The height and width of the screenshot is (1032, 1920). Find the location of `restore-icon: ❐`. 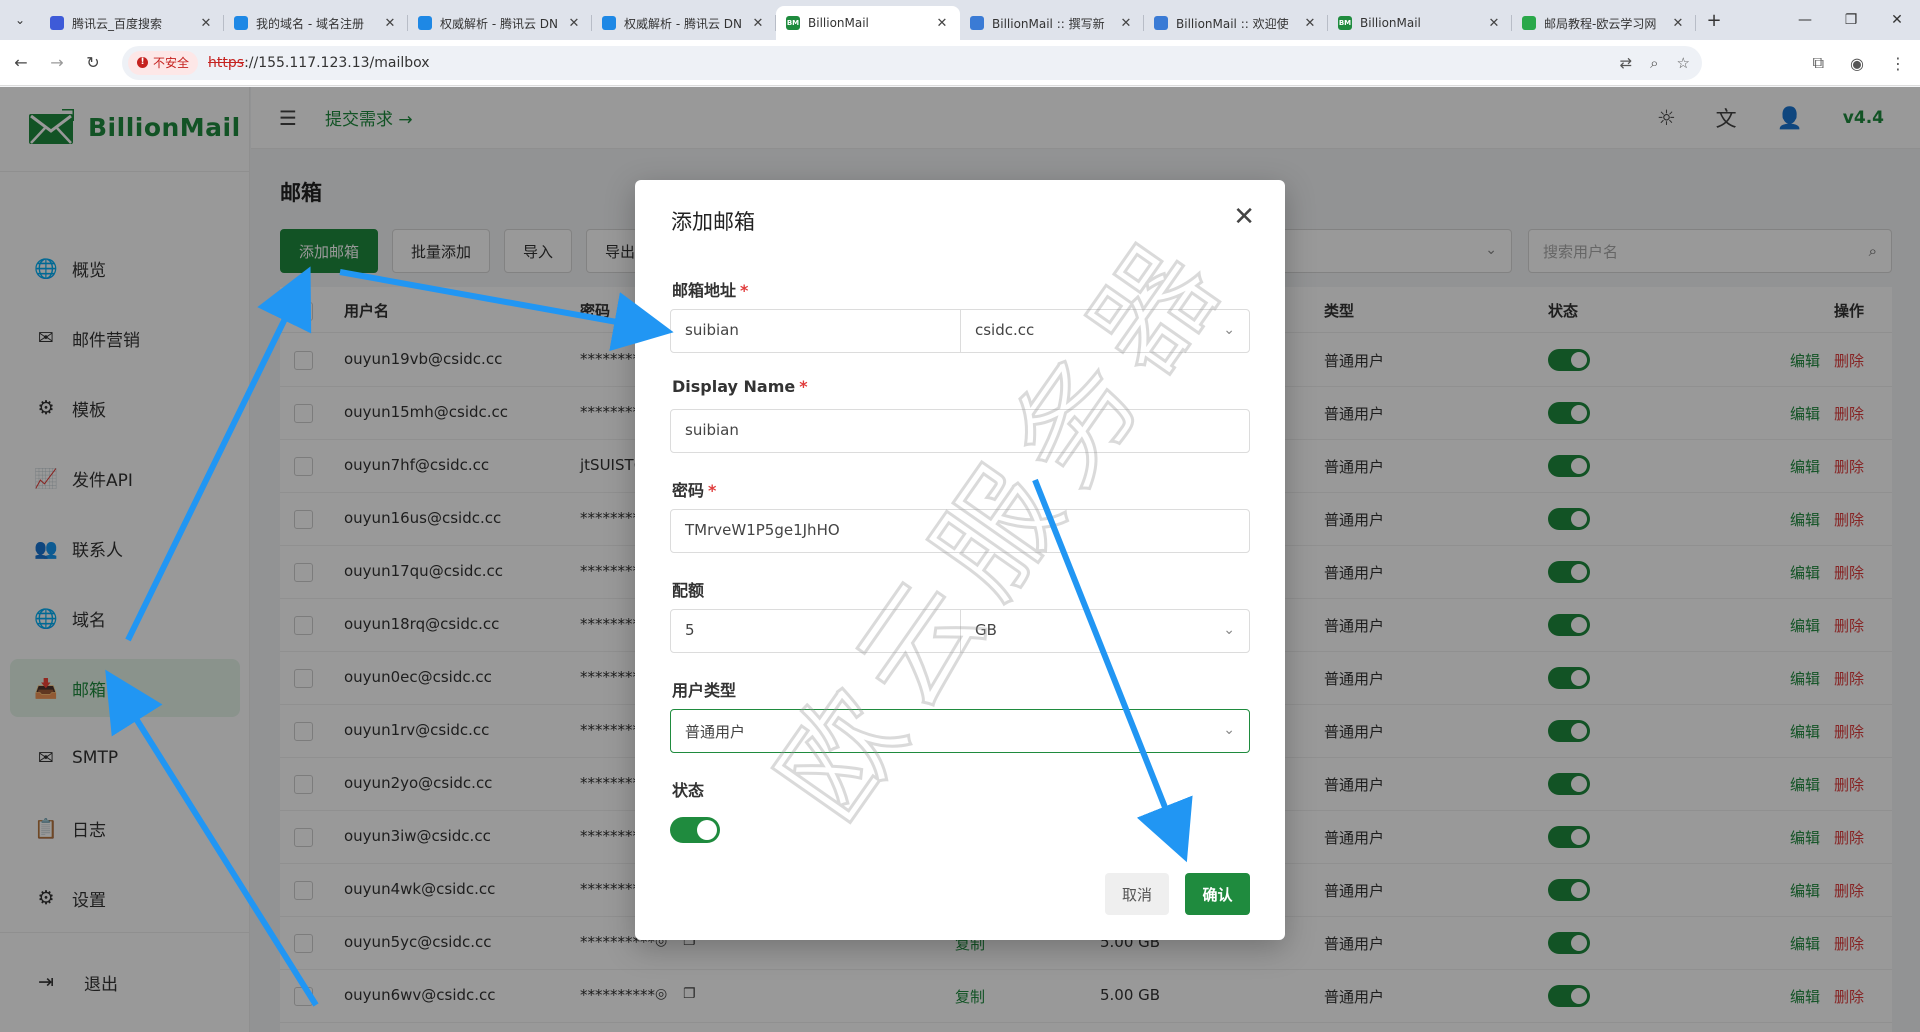

restore-icon: ❐ is located at coordinates (1851, 20).